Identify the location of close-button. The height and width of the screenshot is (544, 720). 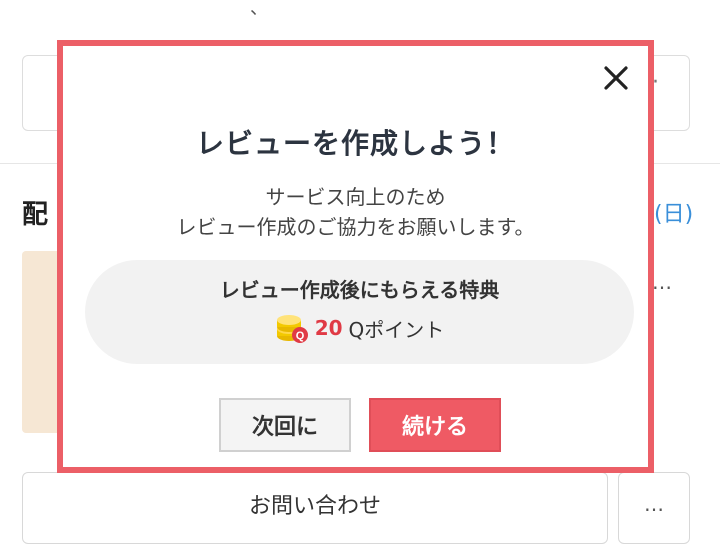
(616, 78).